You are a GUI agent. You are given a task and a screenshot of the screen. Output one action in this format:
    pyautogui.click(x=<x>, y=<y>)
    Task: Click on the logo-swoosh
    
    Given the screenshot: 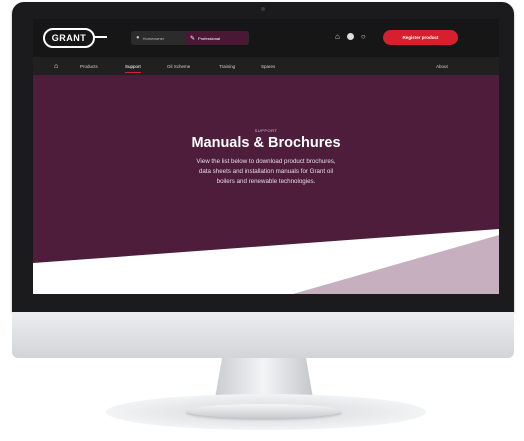 What is the action you would take?
    pyautogui.click(x=100, y=37)
    